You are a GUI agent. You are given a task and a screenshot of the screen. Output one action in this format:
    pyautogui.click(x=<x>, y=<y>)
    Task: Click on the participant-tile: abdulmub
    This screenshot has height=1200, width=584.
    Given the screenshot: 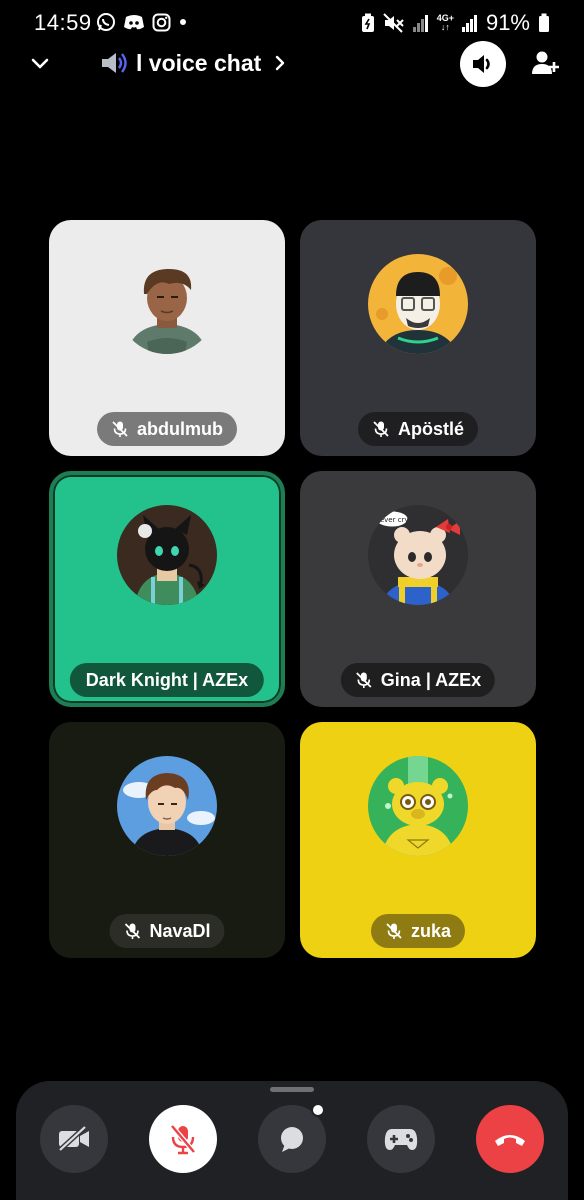 What is the action you would take?
    pyautogui.click(x=167, y=338)
    